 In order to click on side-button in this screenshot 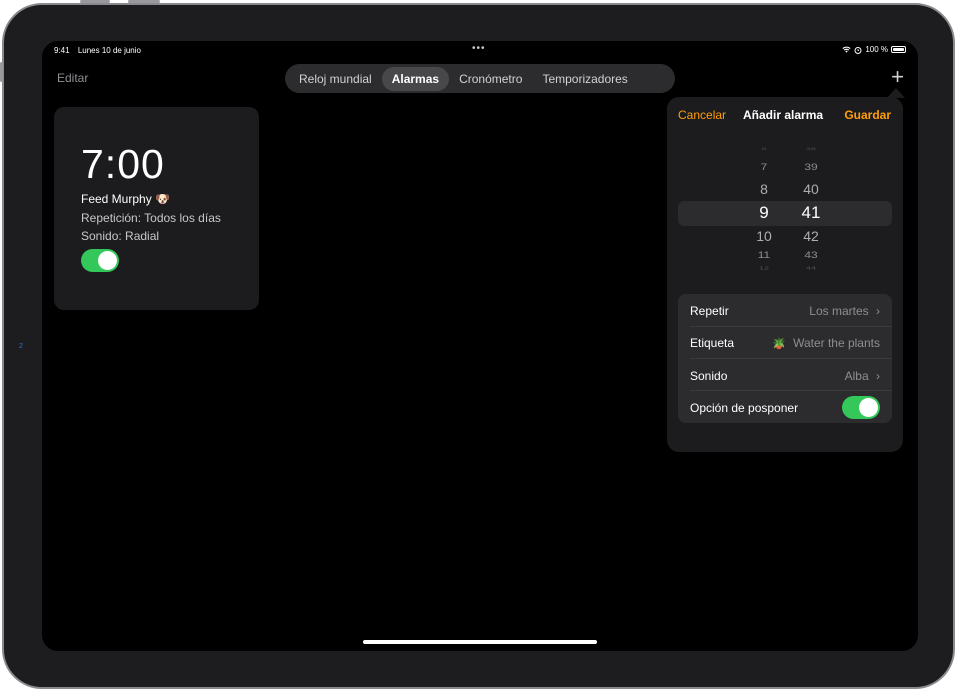, I will do `click(1, 72)`.